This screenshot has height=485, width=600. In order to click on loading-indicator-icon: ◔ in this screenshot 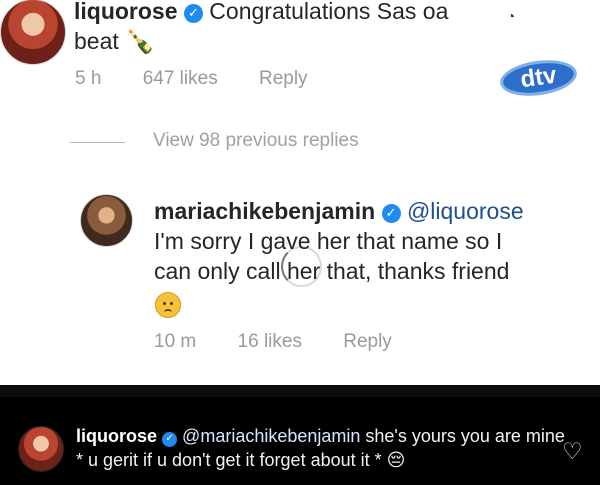, I will do `click(511, 16)`.